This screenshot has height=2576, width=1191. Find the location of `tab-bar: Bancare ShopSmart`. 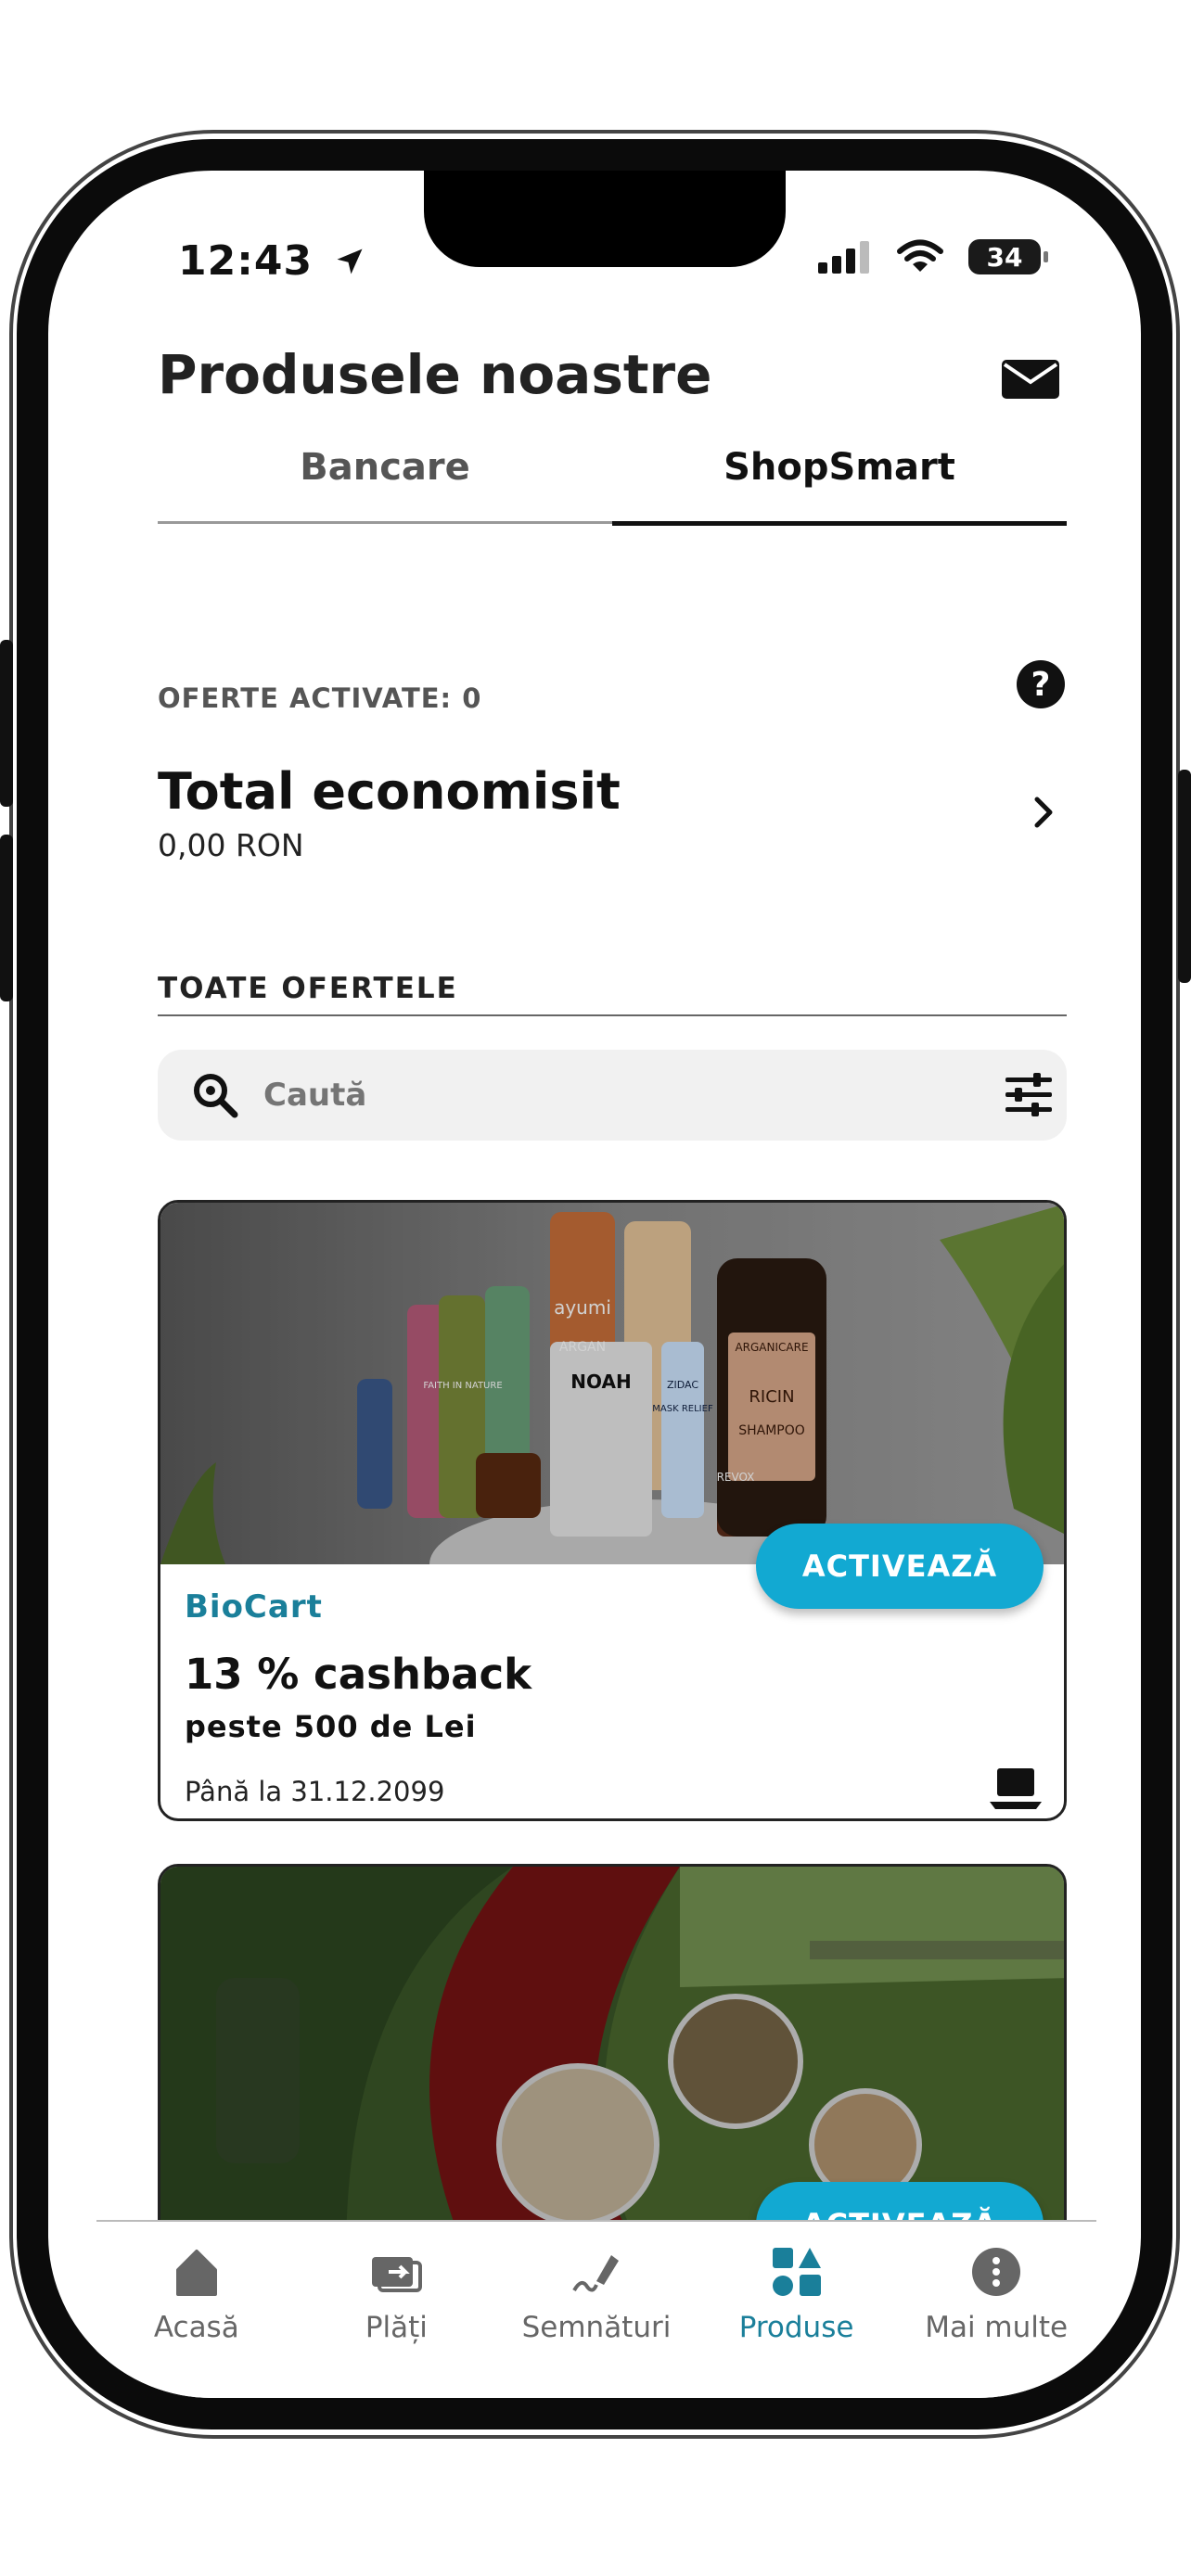

tab-bar: Bancare ShopSmart is located at coordinates (612, 470).